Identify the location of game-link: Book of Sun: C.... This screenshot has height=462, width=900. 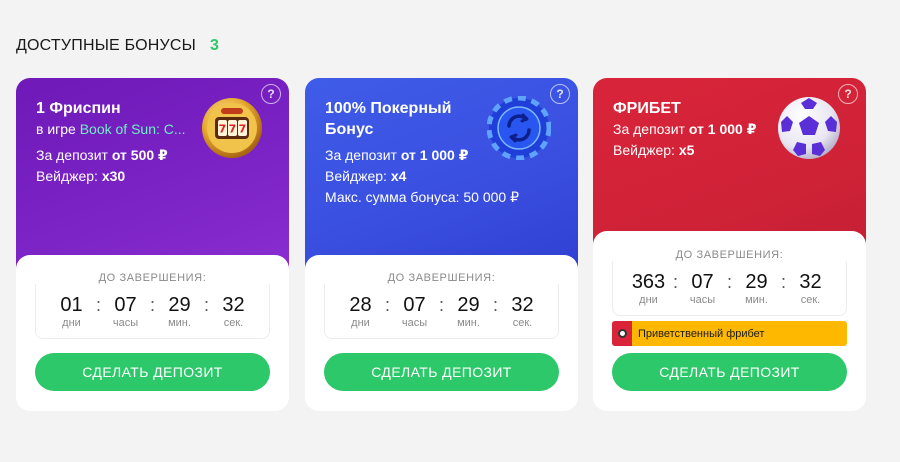
(133, 129).